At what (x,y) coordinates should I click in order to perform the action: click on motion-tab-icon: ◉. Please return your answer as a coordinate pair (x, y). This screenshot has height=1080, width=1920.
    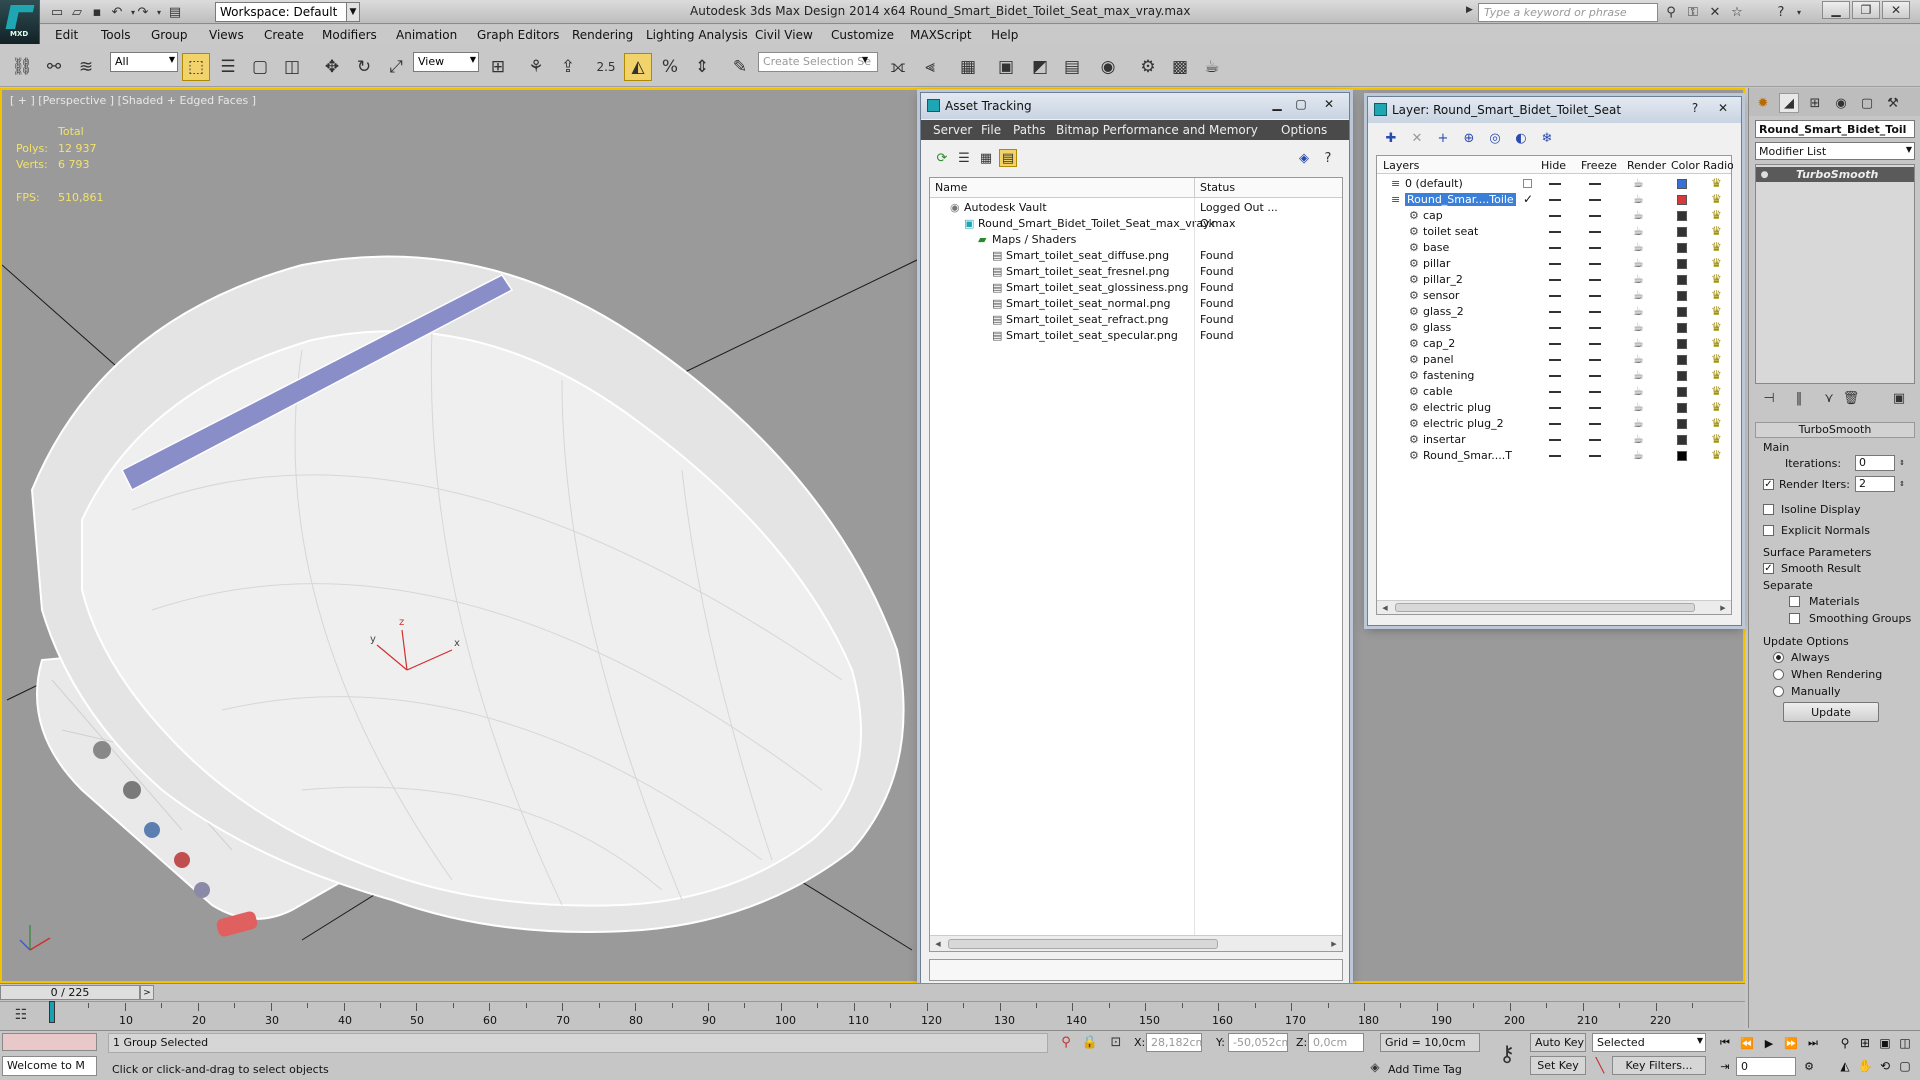
    Looking at the image, I should click on (1841, 103).